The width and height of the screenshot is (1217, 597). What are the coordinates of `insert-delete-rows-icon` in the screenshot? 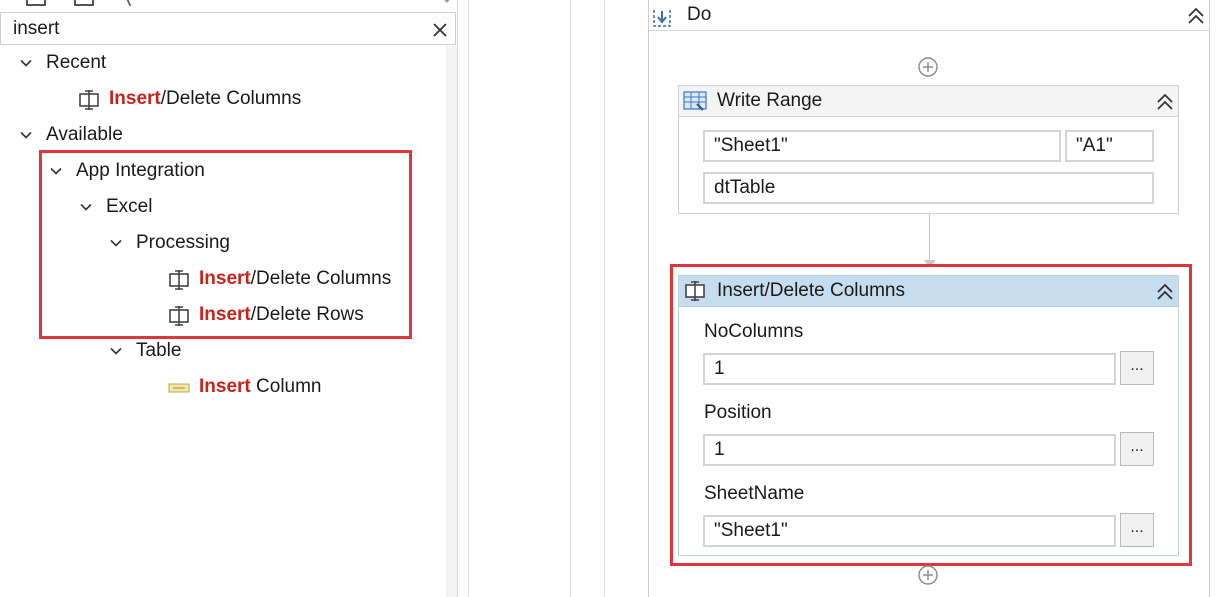 It's located at (179, 316).